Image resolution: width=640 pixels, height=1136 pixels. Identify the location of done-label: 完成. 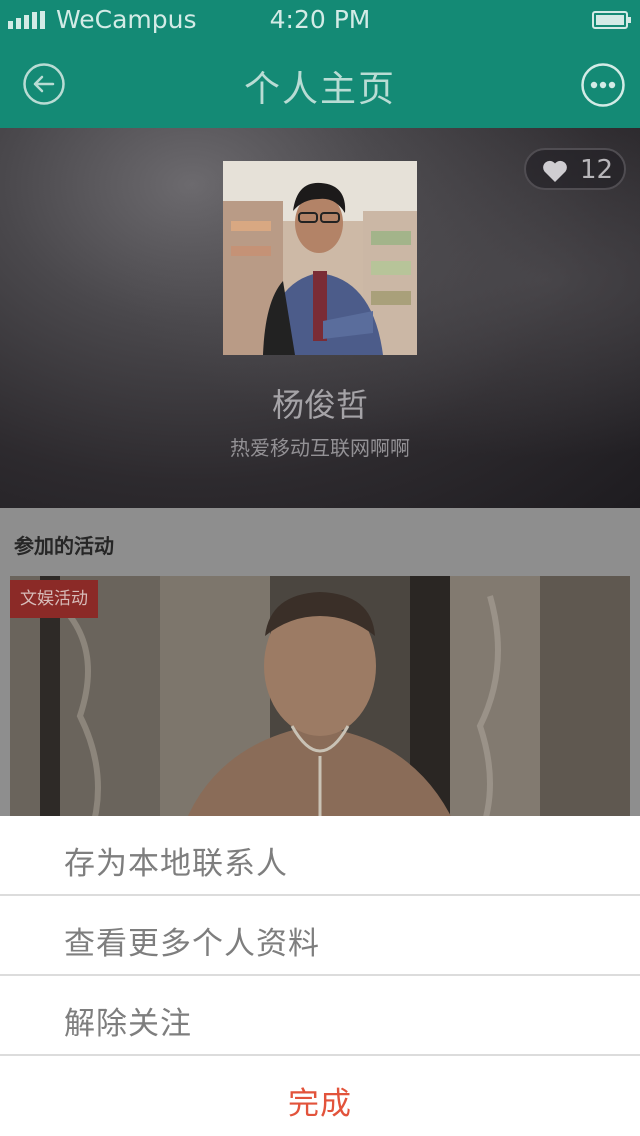
(320, 1104).